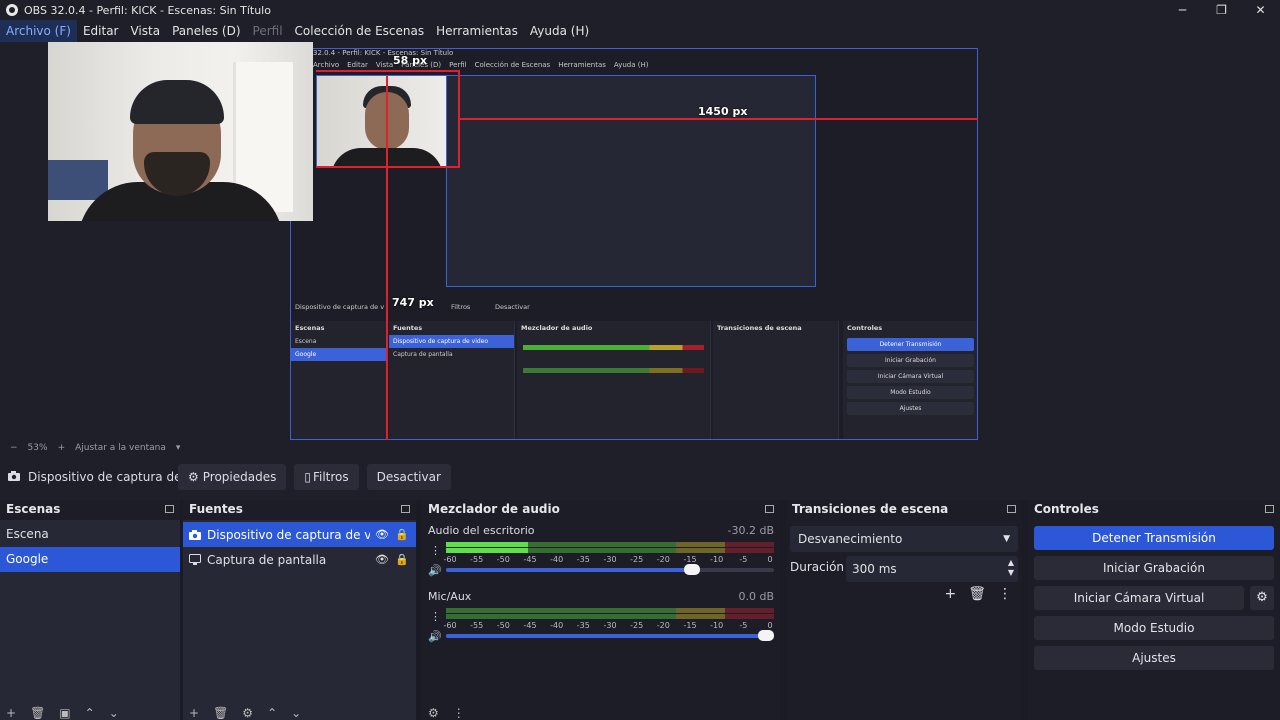 The width and height of the screenshot is (1280, 720). Describe the element at coordinates (1154, 628) in the screenshot. I see `studio-mode-button: Modo Estudio` at that location.